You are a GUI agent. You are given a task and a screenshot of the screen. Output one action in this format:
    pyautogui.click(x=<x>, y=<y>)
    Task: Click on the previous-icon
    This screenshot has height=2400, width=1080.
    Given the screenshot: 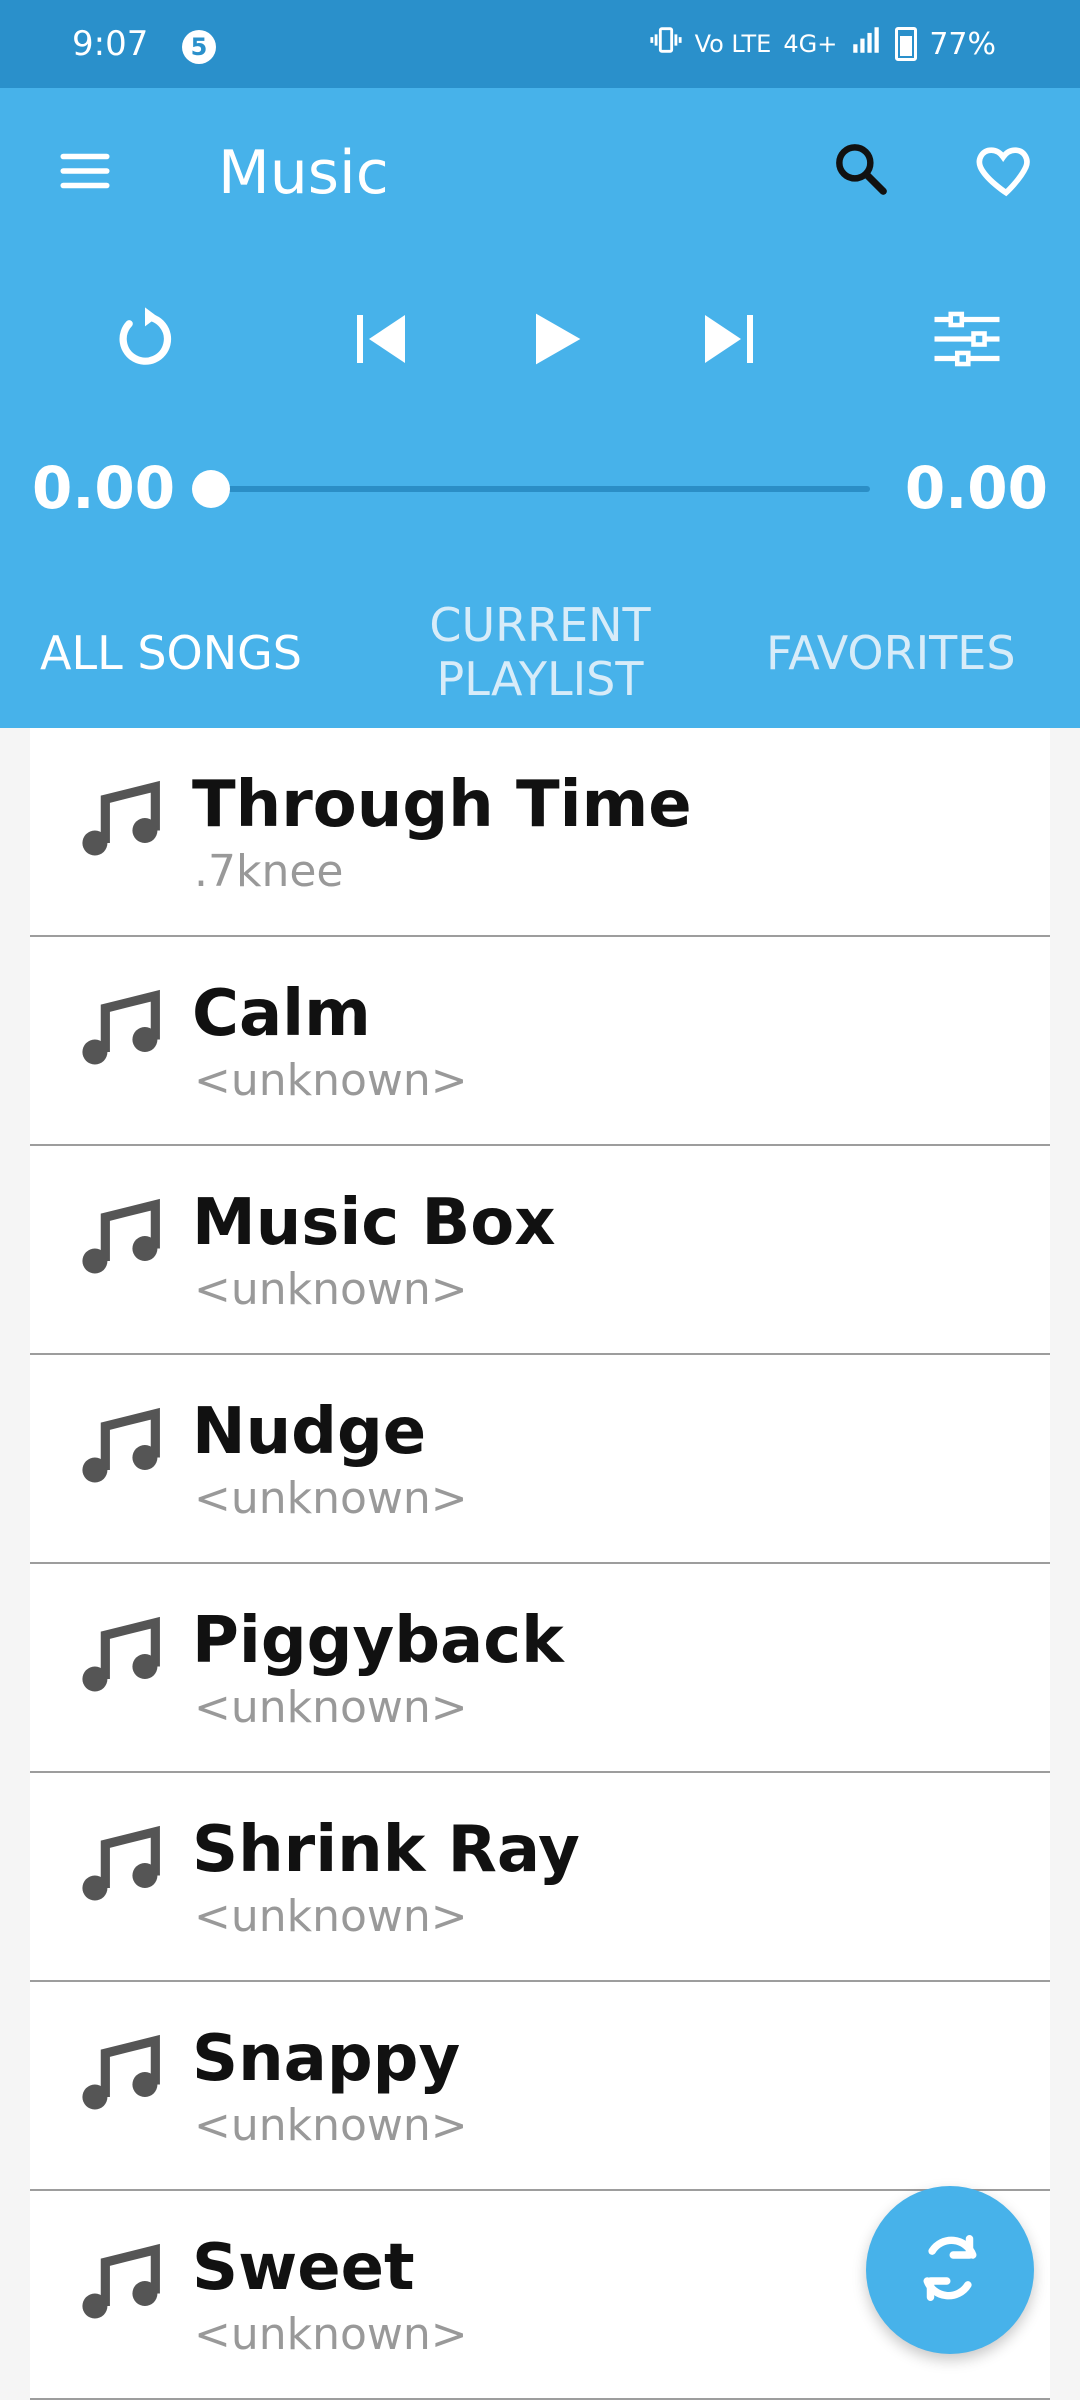 What is the action you would take?
    pyautogui.click(x=381, y=339)
    